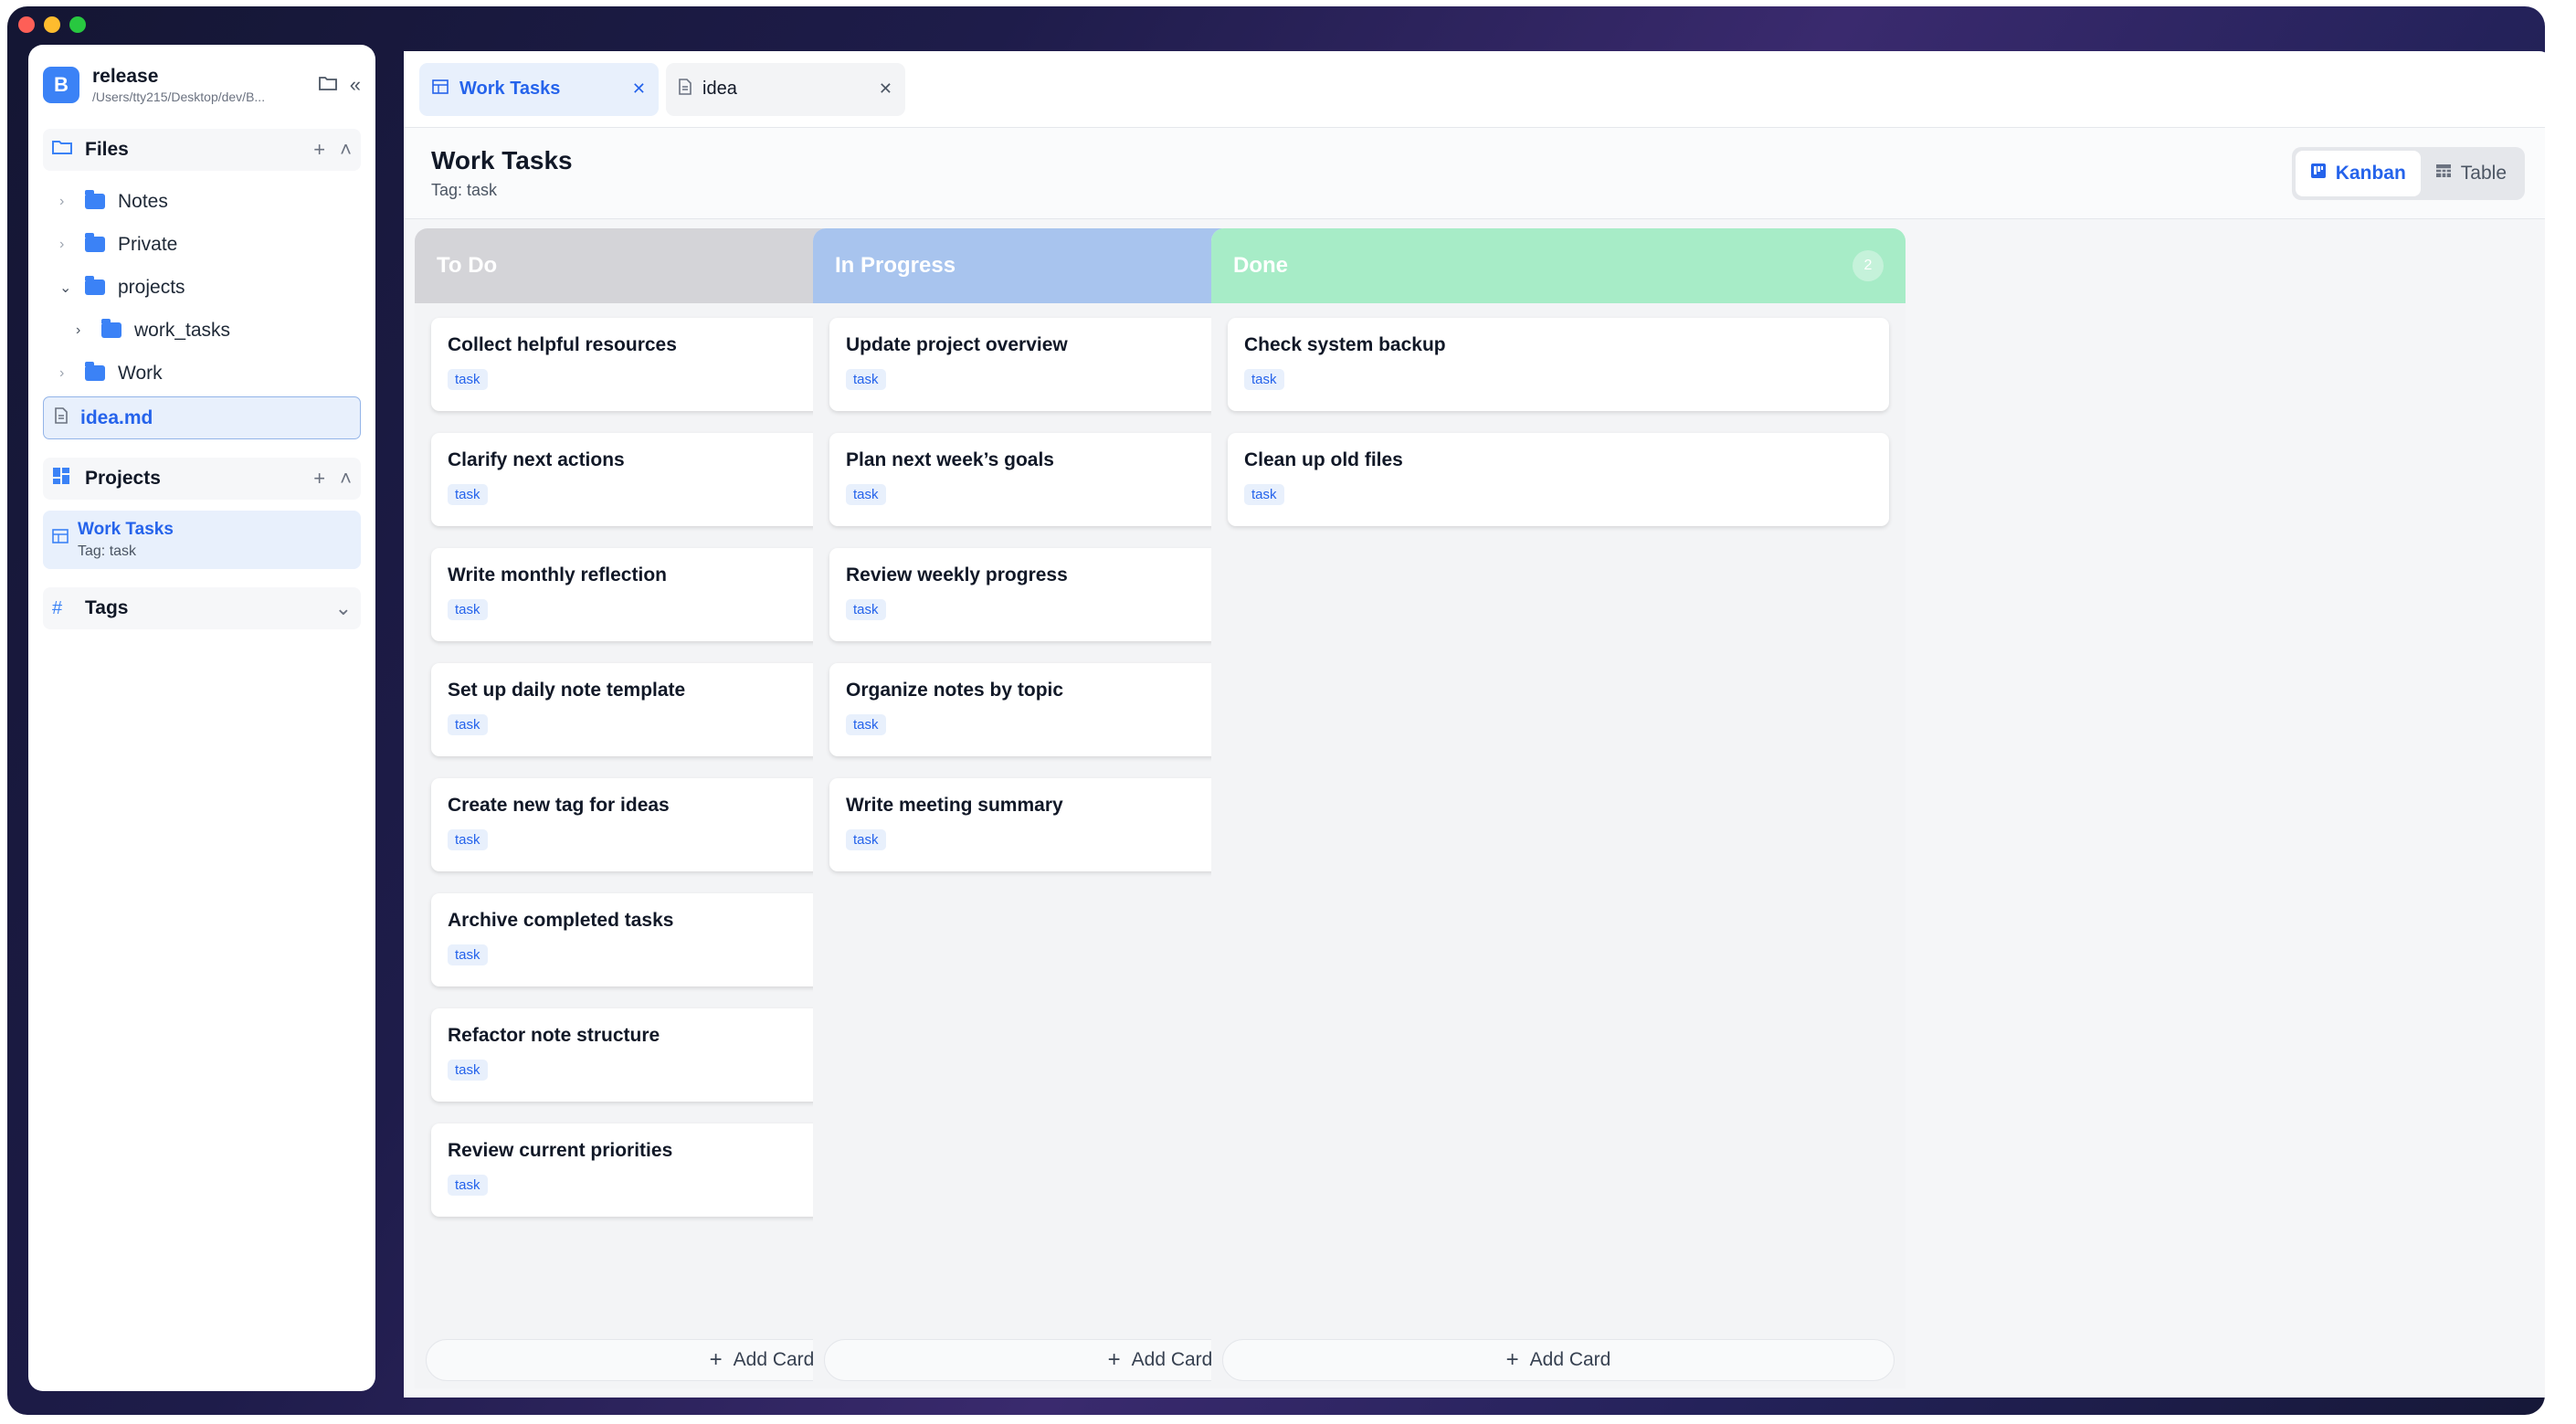 The height and width of the screenshot is (1424, 2576). I want to click on tab-work-tasks: Work Tasks ✕, so click(539, 89).